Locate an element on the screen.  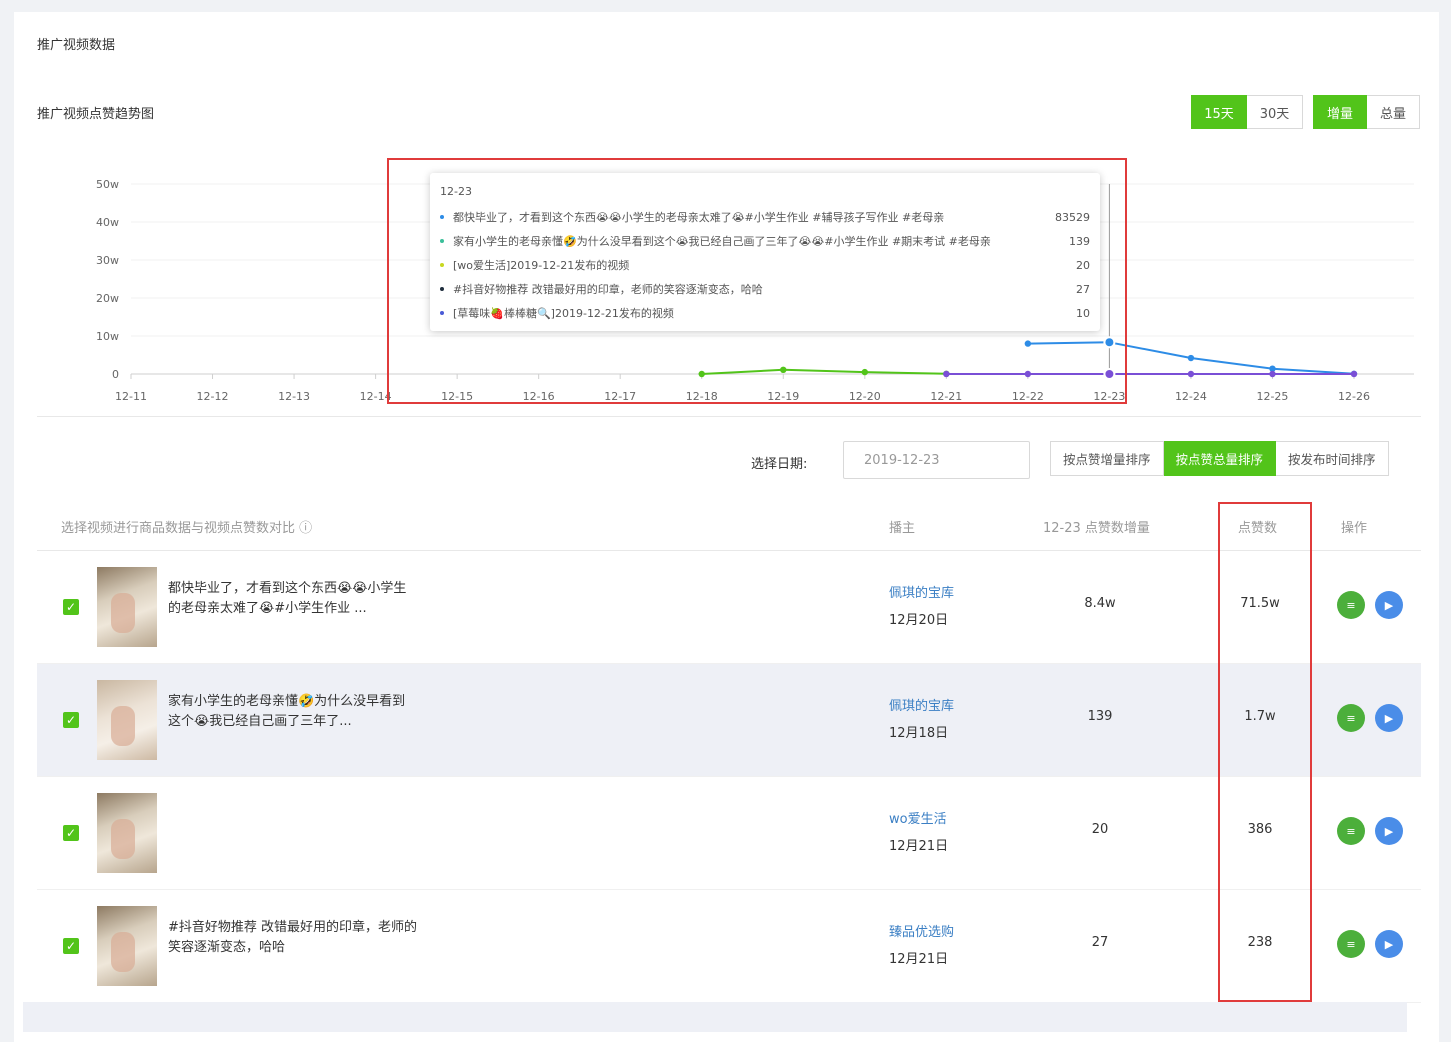
tooltip-series-value: 20 is located at coordinates (1083, 265).